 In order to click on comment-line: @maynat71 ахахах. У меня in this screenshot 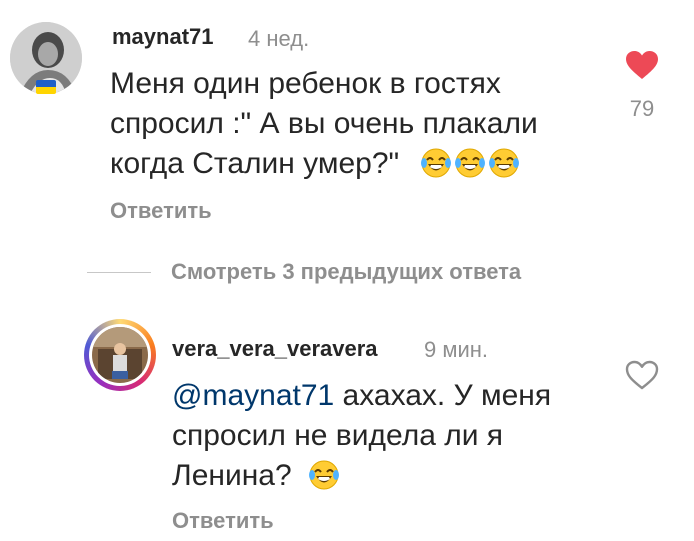, I will do `click(361, 396)`.